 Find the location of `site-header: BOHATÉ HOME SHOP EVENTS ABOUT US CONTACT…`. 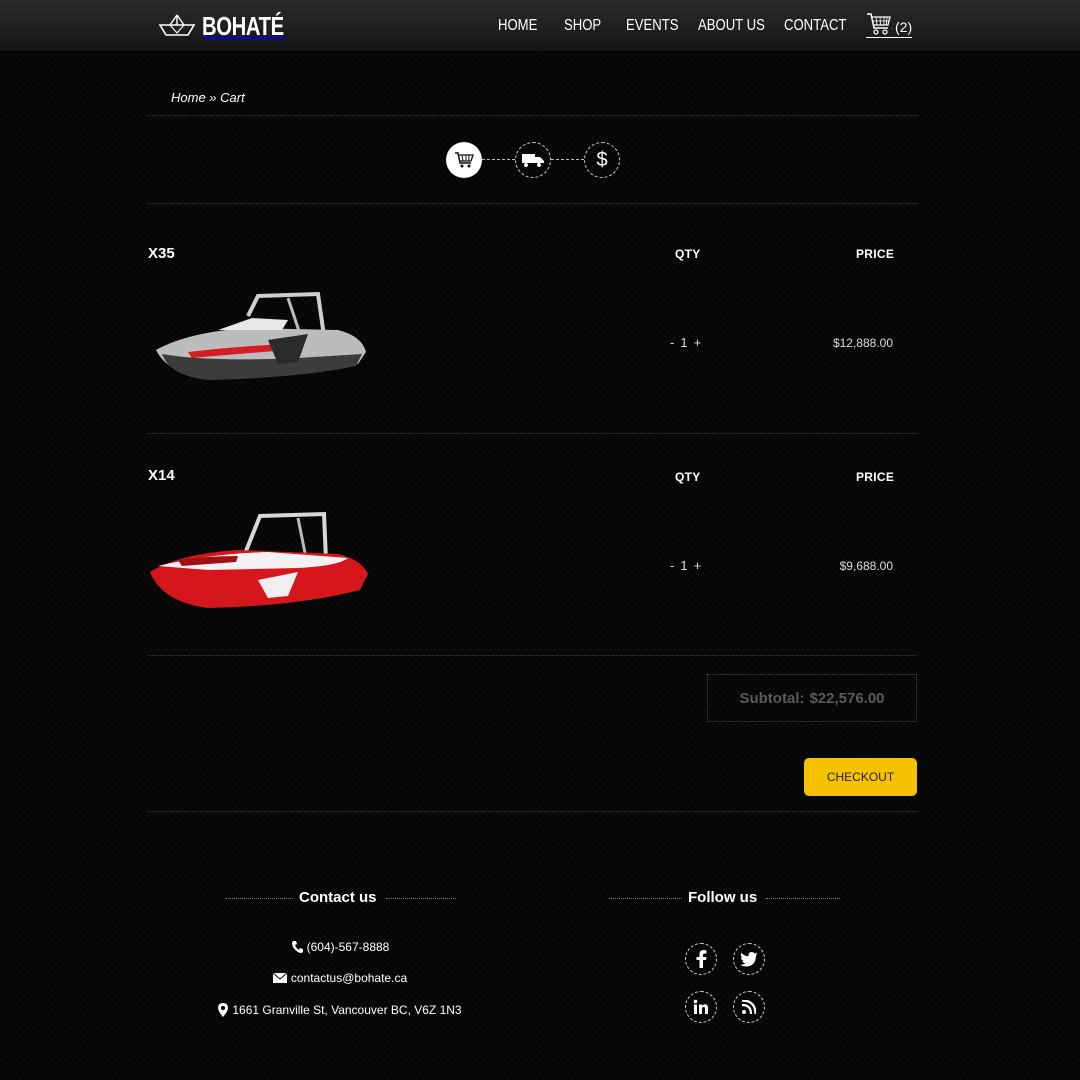

site-header: BOHATÉ HOME SHOP EVENTS ABOUT US CONTACT… is located at coordinates (540, 26).